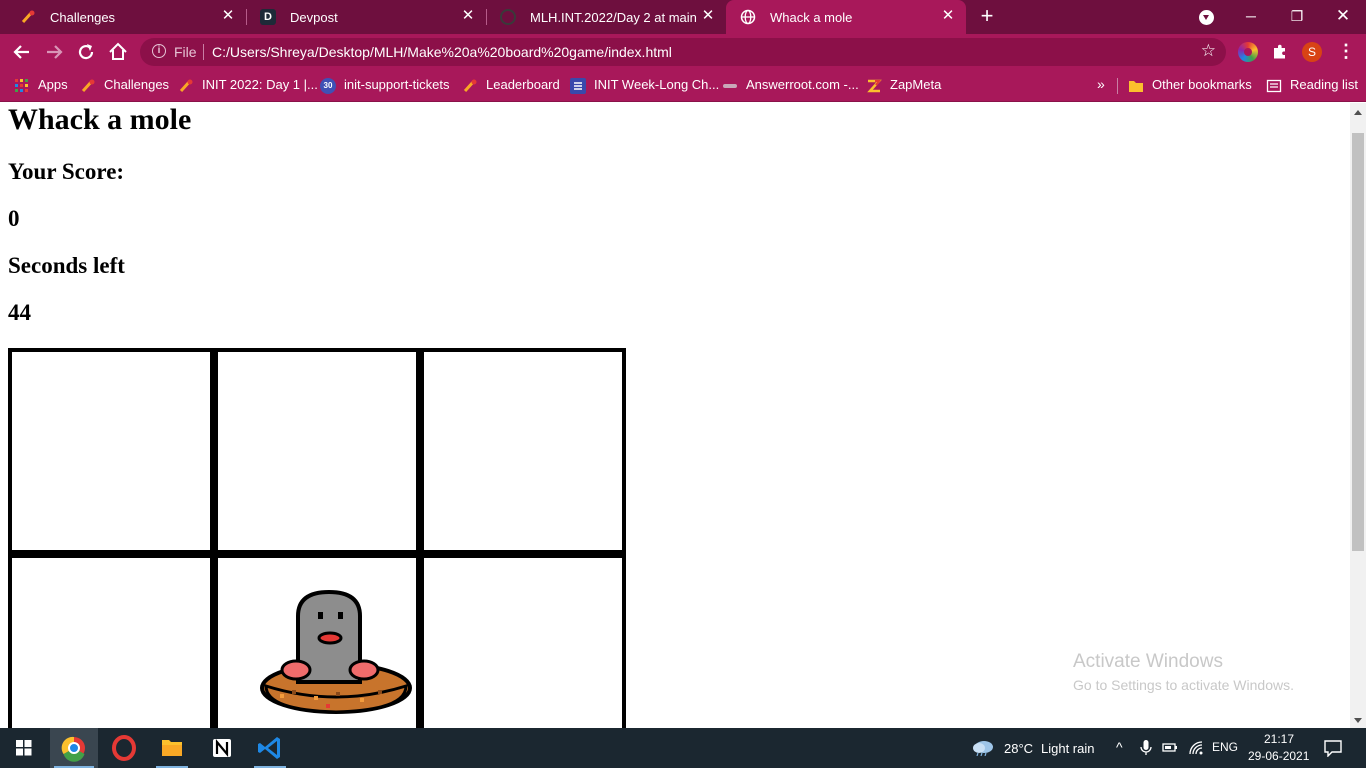 This screenshot has height=773, width=1366. Describe the element at coordinates (336, 656) in the screenshot. I see `mole-icon` at that location.